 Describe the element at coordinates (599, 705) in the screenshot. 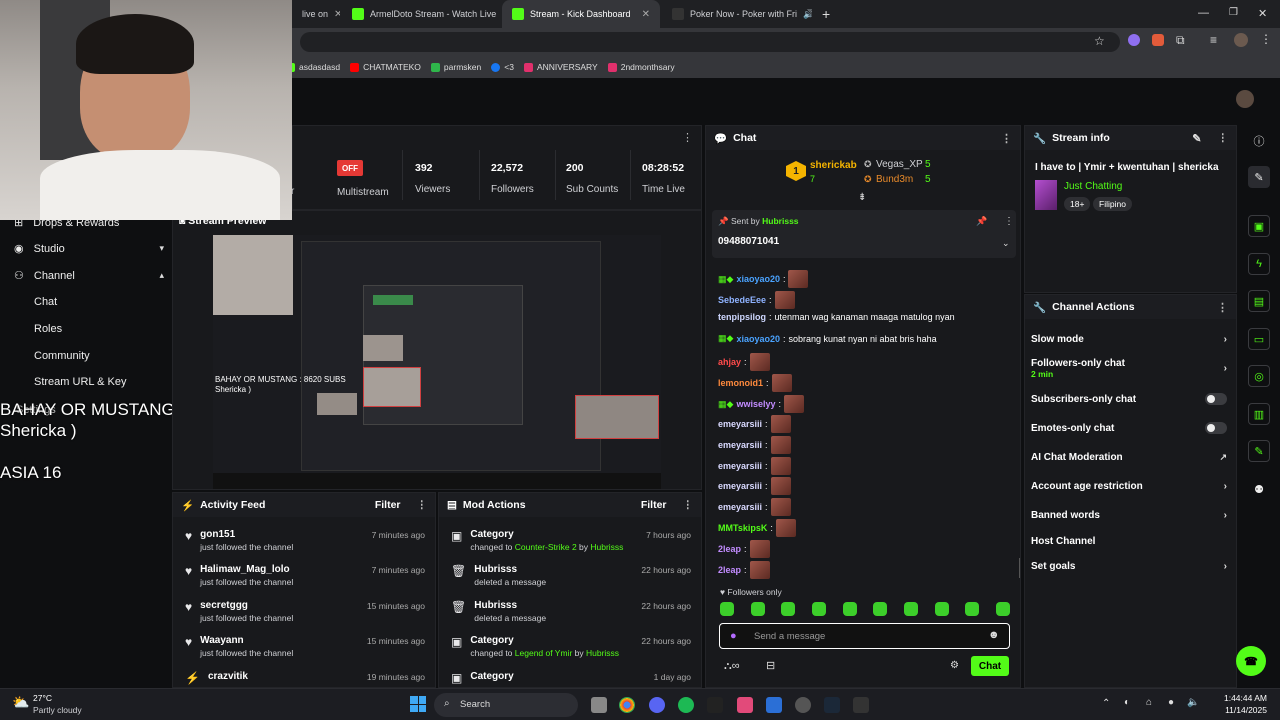

I see `task-view-icon` at that location.